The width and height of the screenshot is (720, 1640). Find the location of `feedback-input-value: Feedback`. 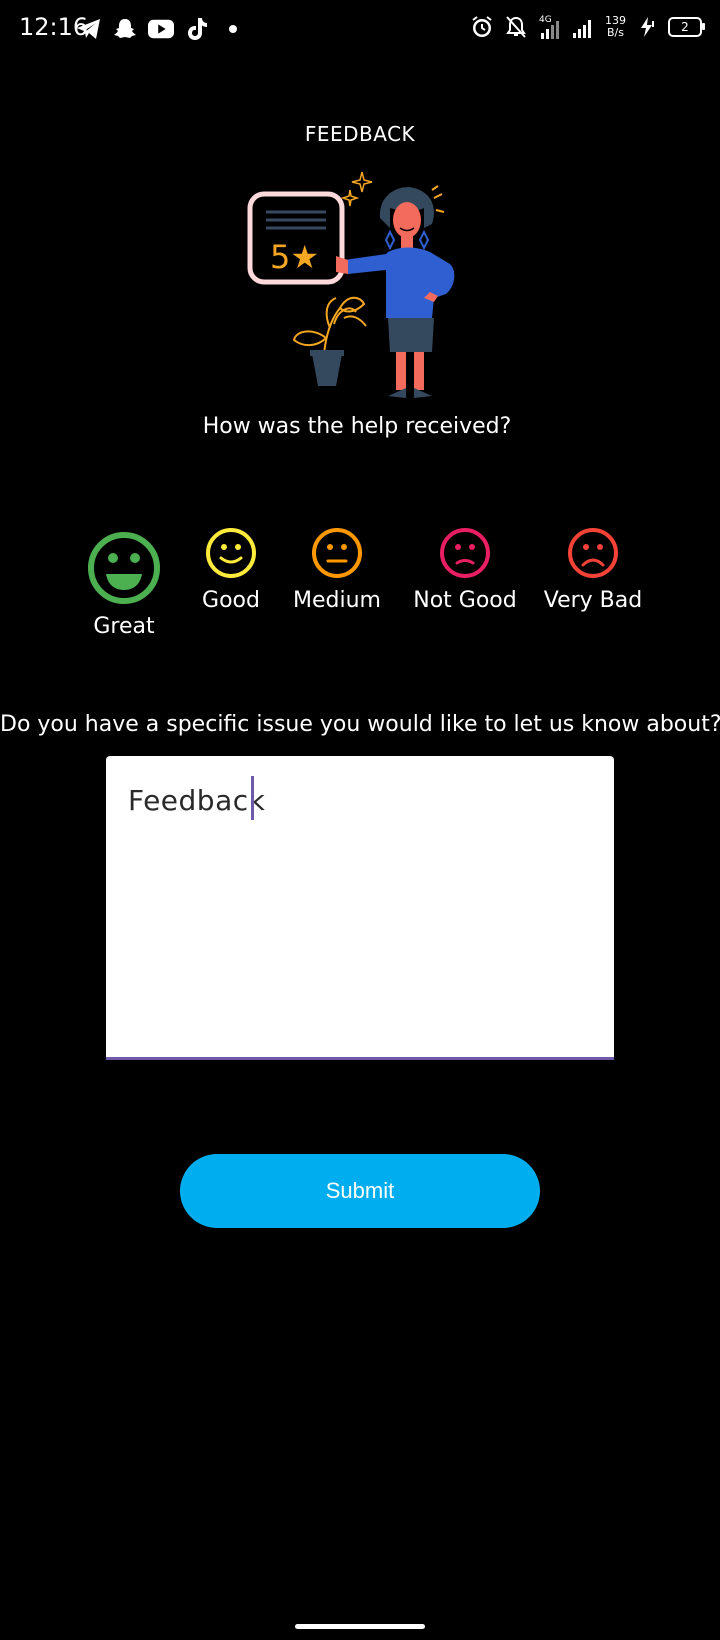

feedback-input-value: Feedback is located at coordinates (197, 800).